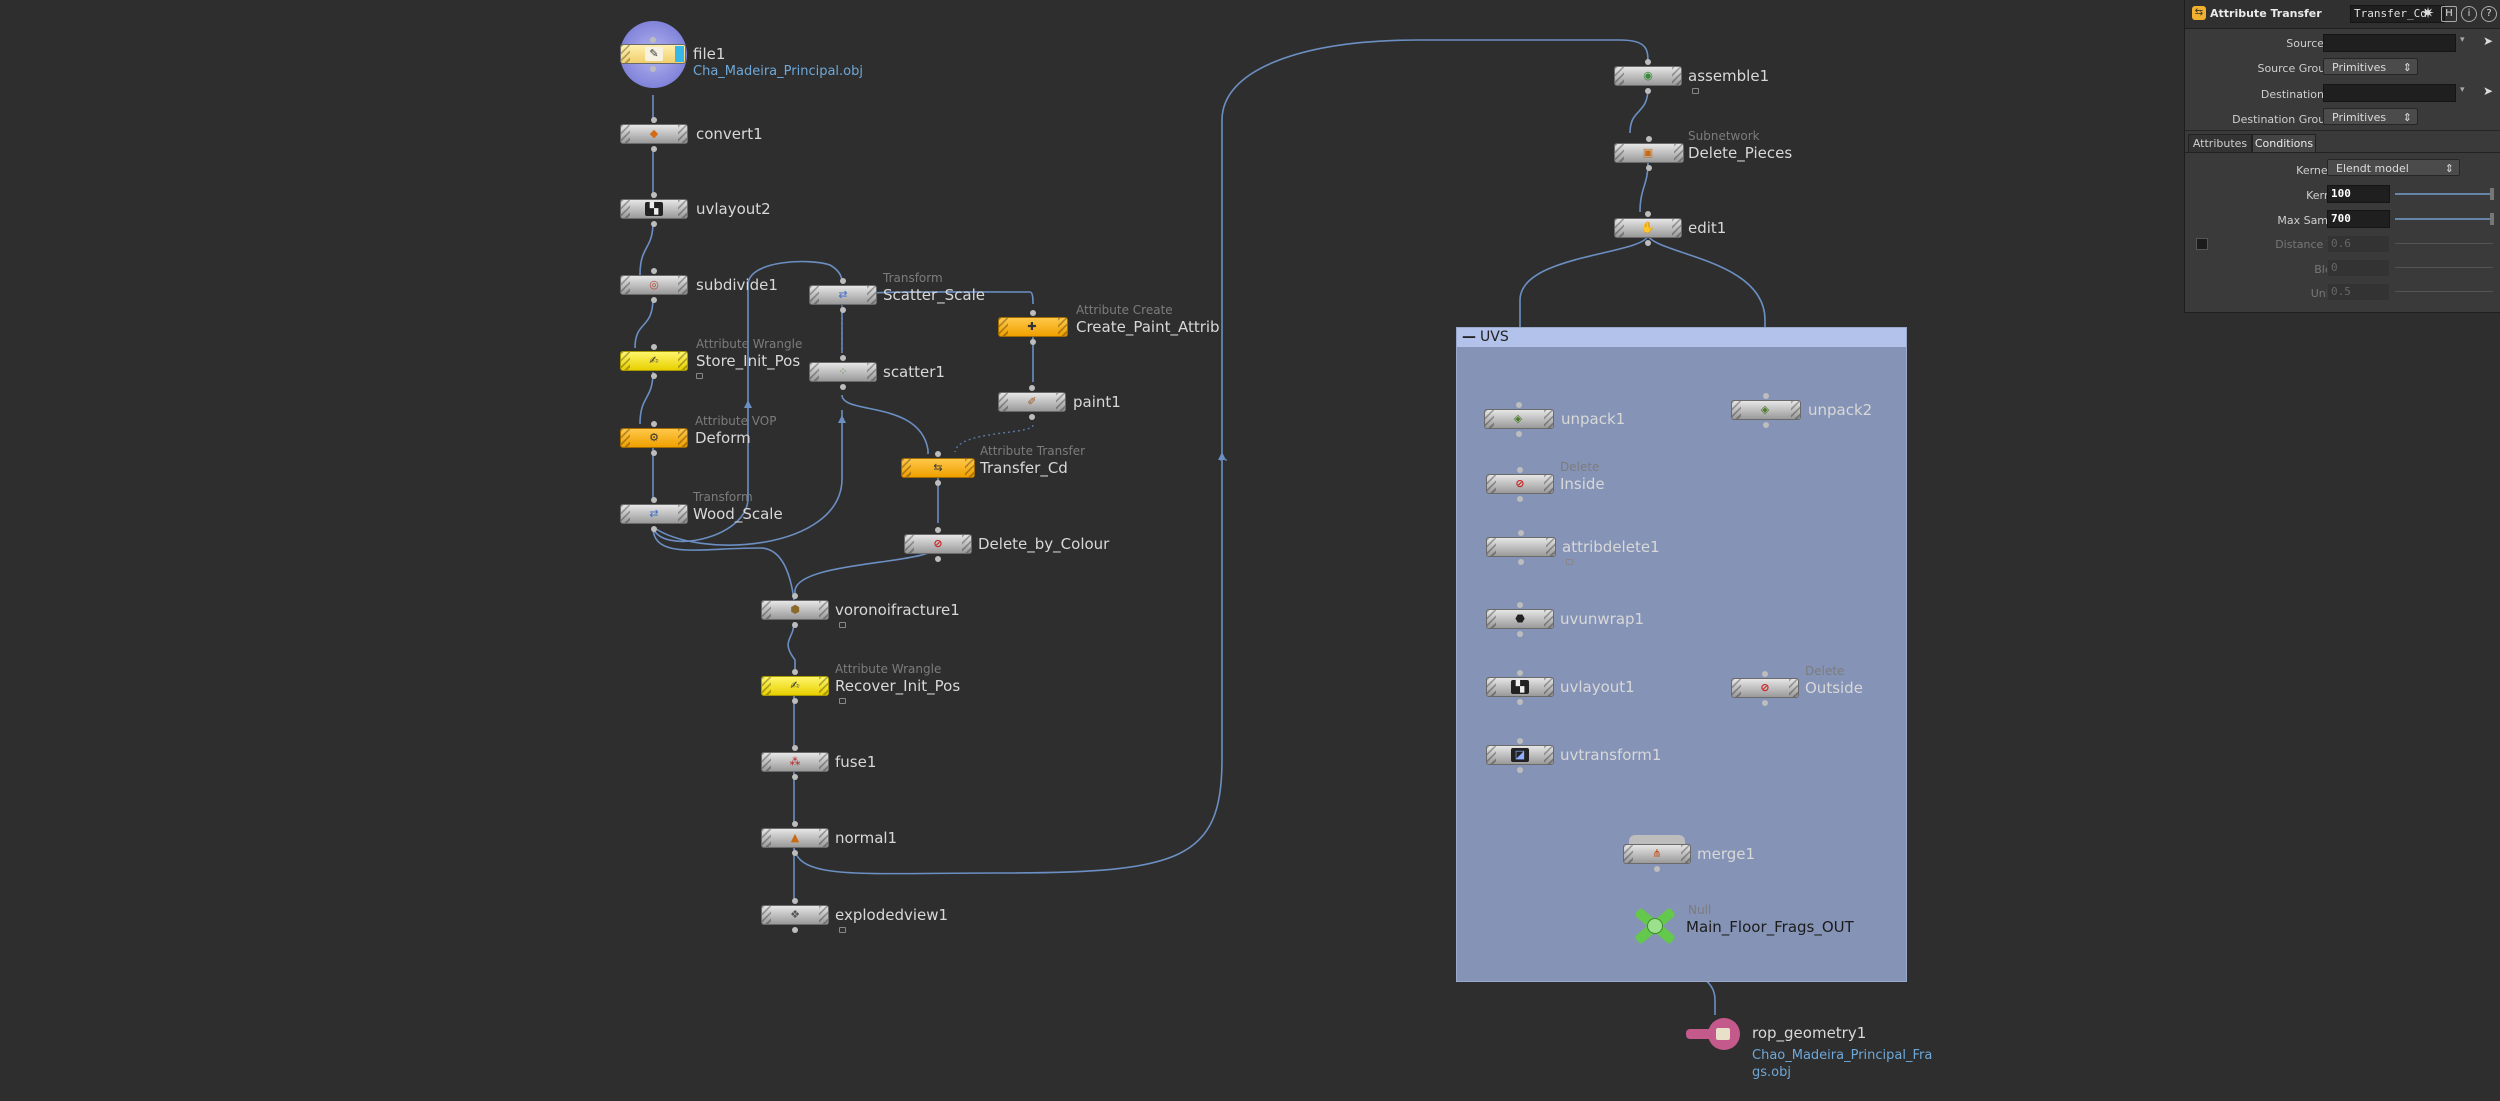 The height and width of the screenshot is (1101, 2500). I want to click on max-sample-count-slider, so click(2444, 219).